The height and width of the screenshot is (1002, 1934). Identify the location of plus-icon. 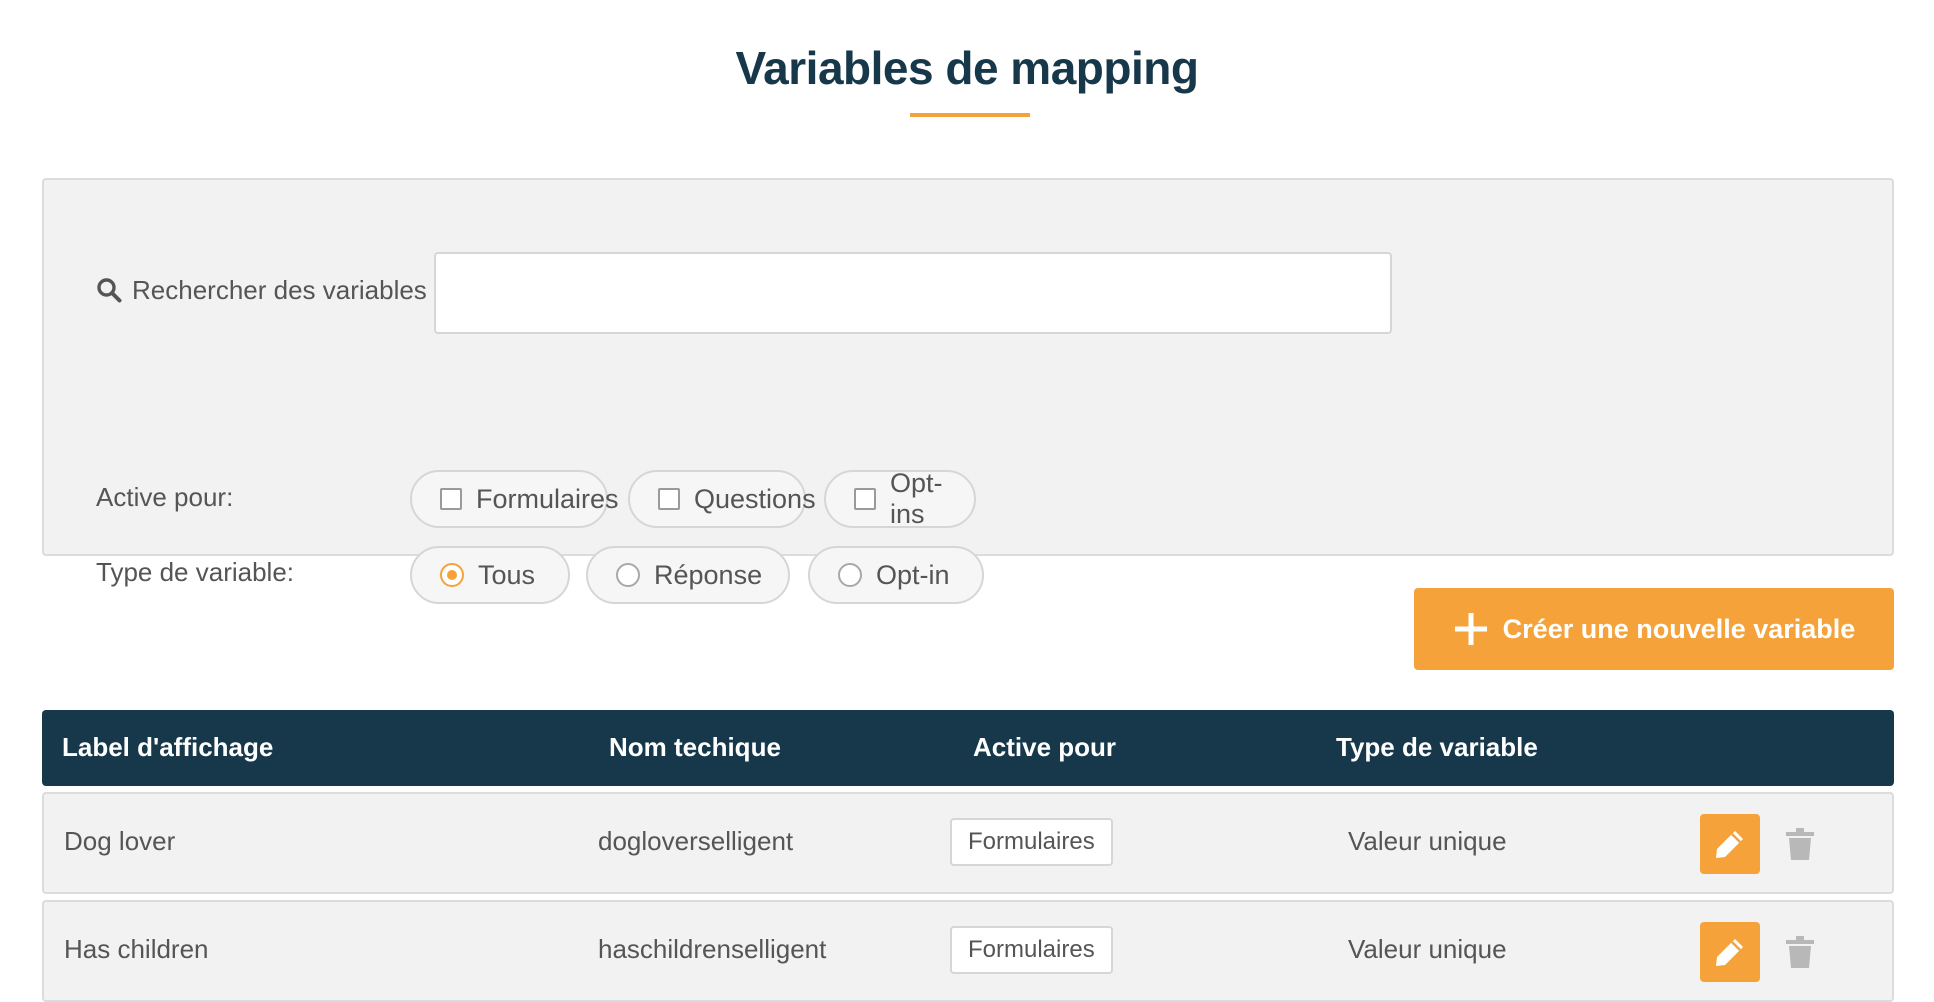
(1470, 629).